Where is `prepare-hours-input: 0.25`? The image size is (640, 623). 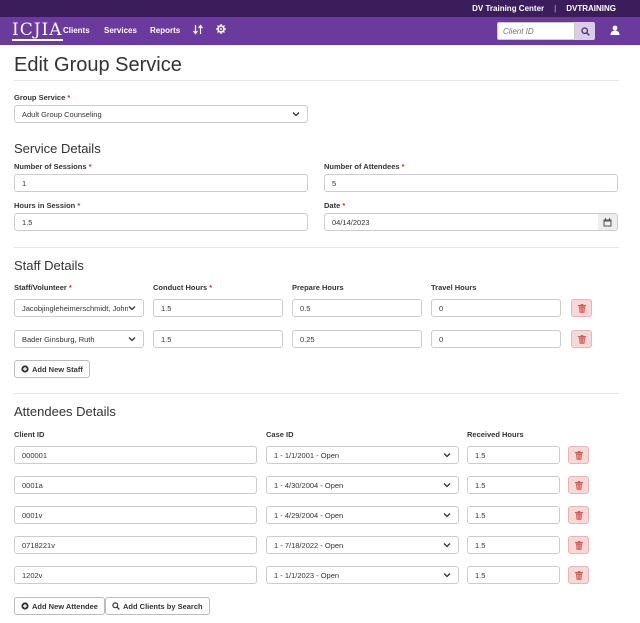
prepare-hours-input: 0.25 is located at coordinates (357, 339).